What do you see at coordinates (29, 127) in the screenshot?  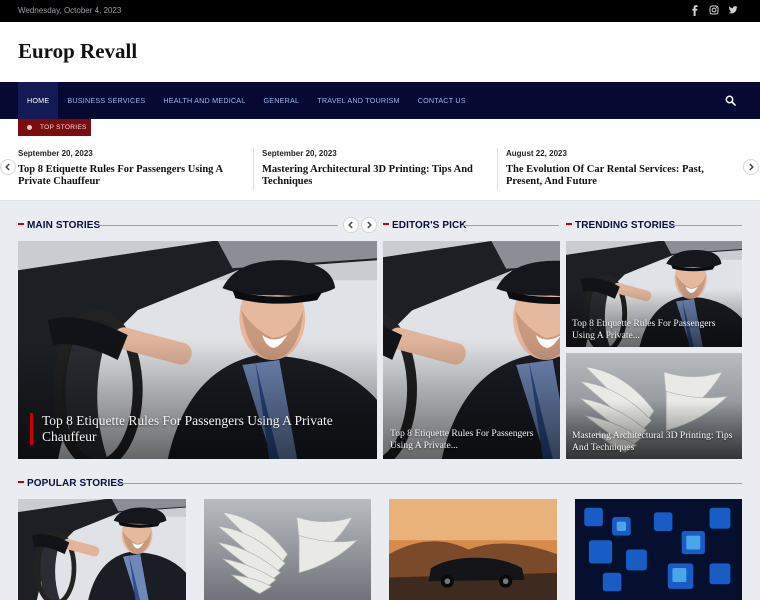 I see `badge-dot` at bounding box center [29, 127].